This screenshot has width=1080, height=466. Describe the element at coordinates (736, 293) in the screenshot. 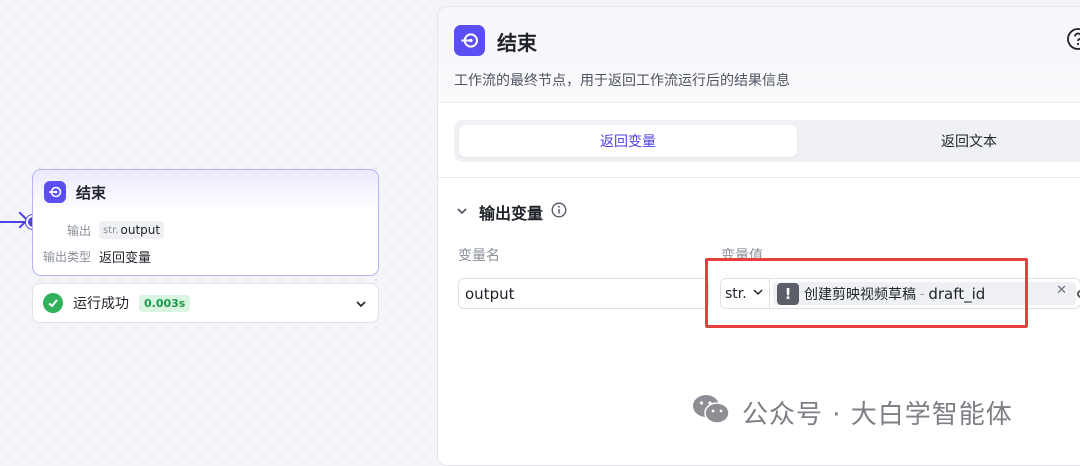

I see `variable-type-value: str.` at that location.